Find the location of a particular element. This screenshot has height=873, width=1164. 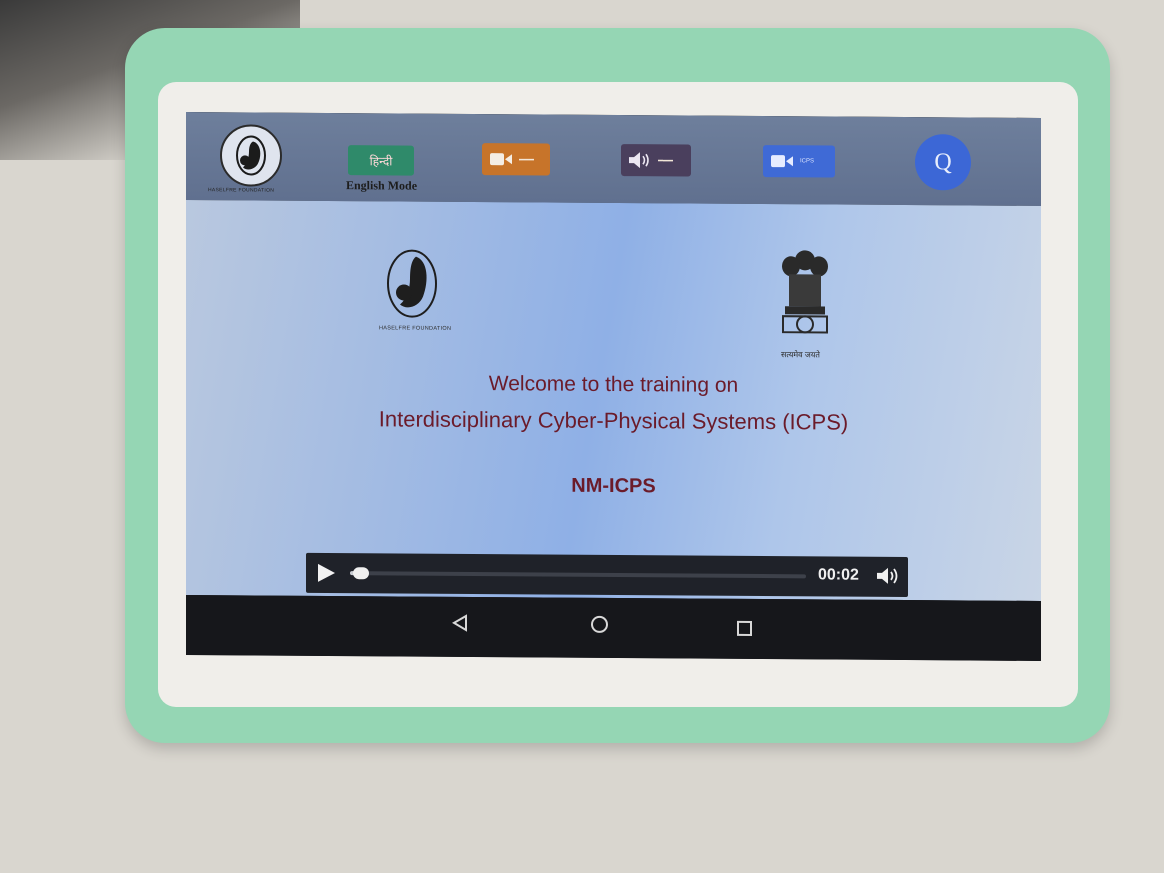

video-button-label: ▬▬▬ is located at coordinates (526, 159).